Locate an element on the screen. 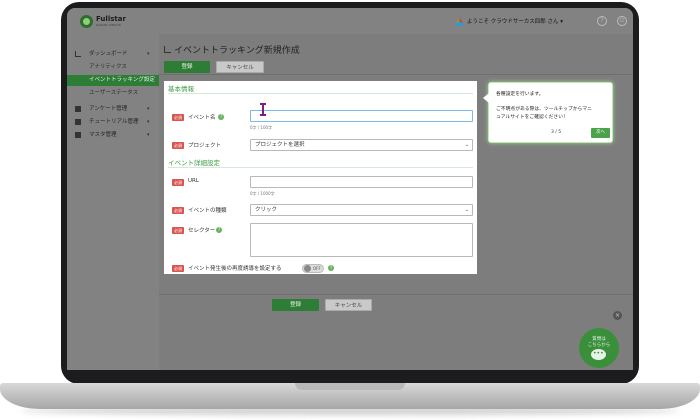  logo-text: Fullstar is located at coordinates (111, 19).